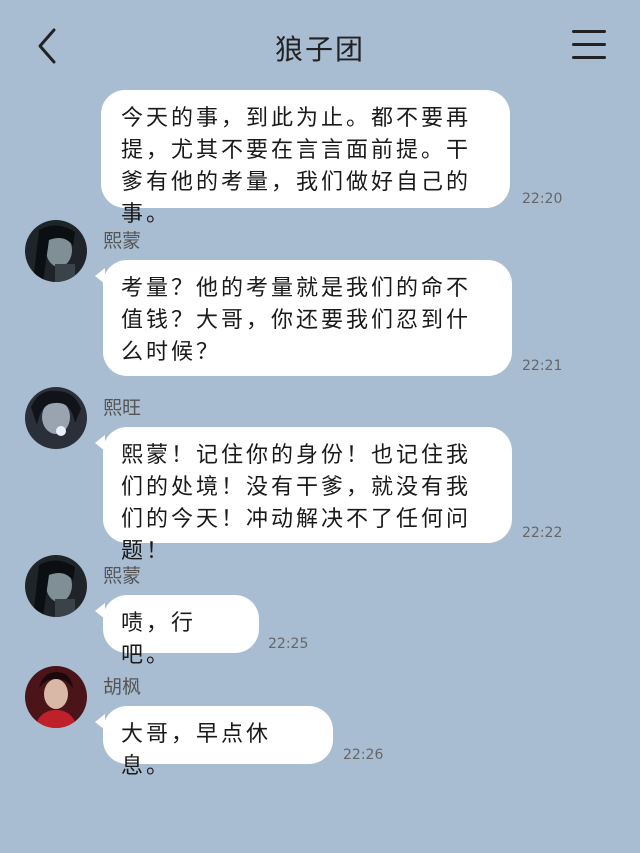 This screenshot has width=640, height=853. What do you see at coordinates (319, 49) in the screenshot?
I see `chat-title: 狼子团` at bounding box center [319, 49].